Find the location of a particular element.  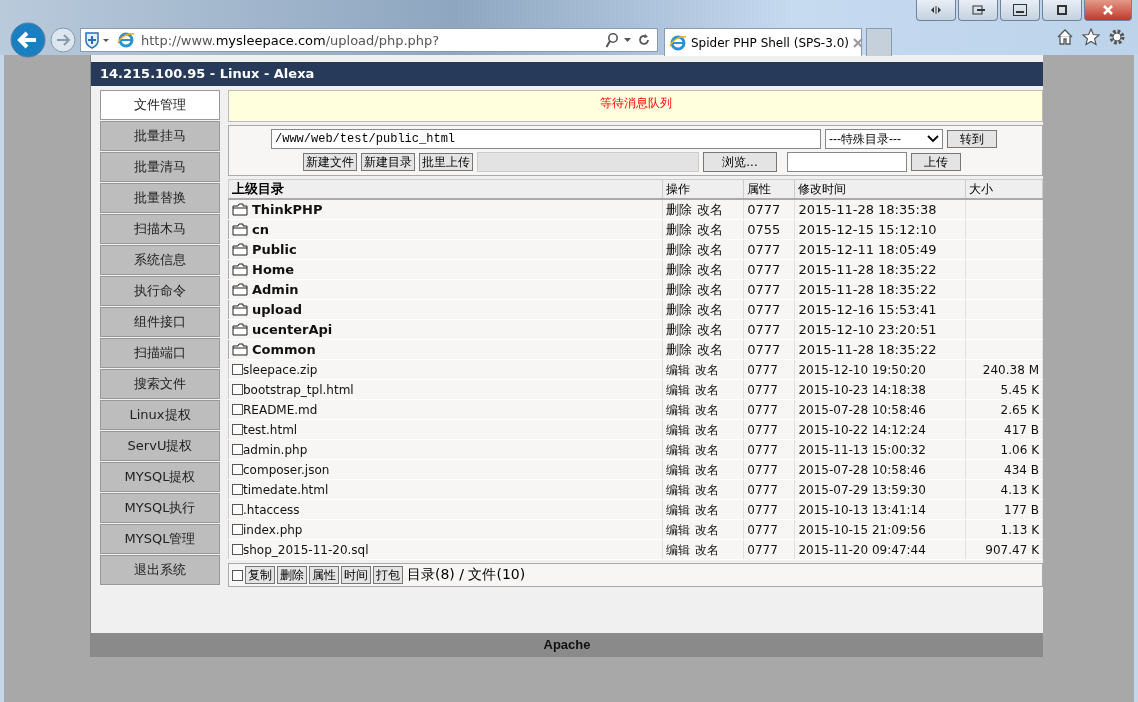

menu-item: Linux提权 is located at coordinates (160, 415).